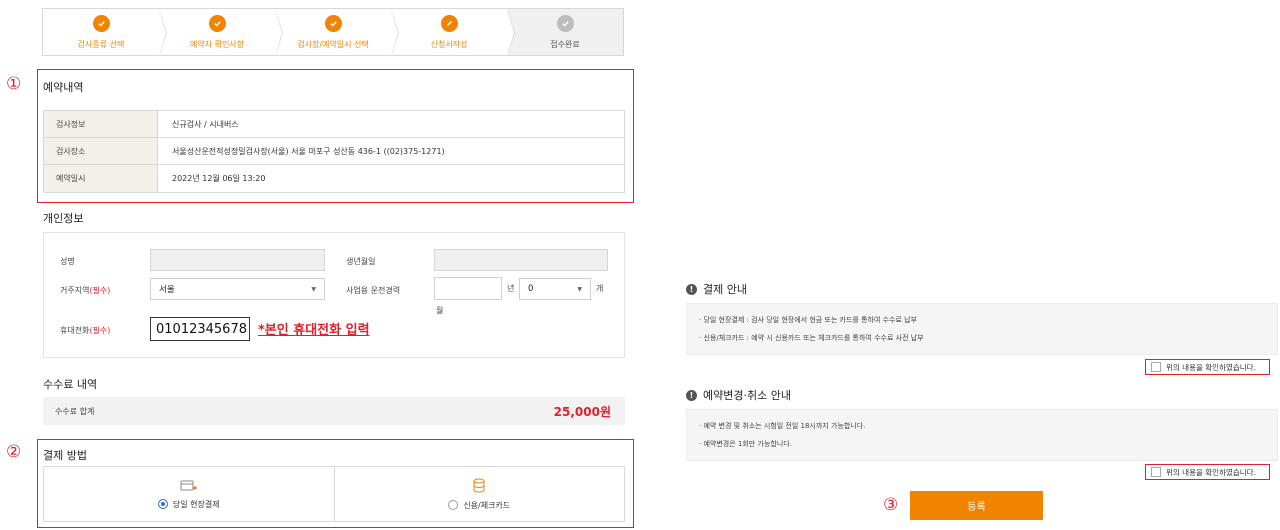 The image size is (1280, 530). What do you see at coordinates (101, 124) in the screenshot?
I see `row-header: 검사정보` at bounding box center [101, 124].